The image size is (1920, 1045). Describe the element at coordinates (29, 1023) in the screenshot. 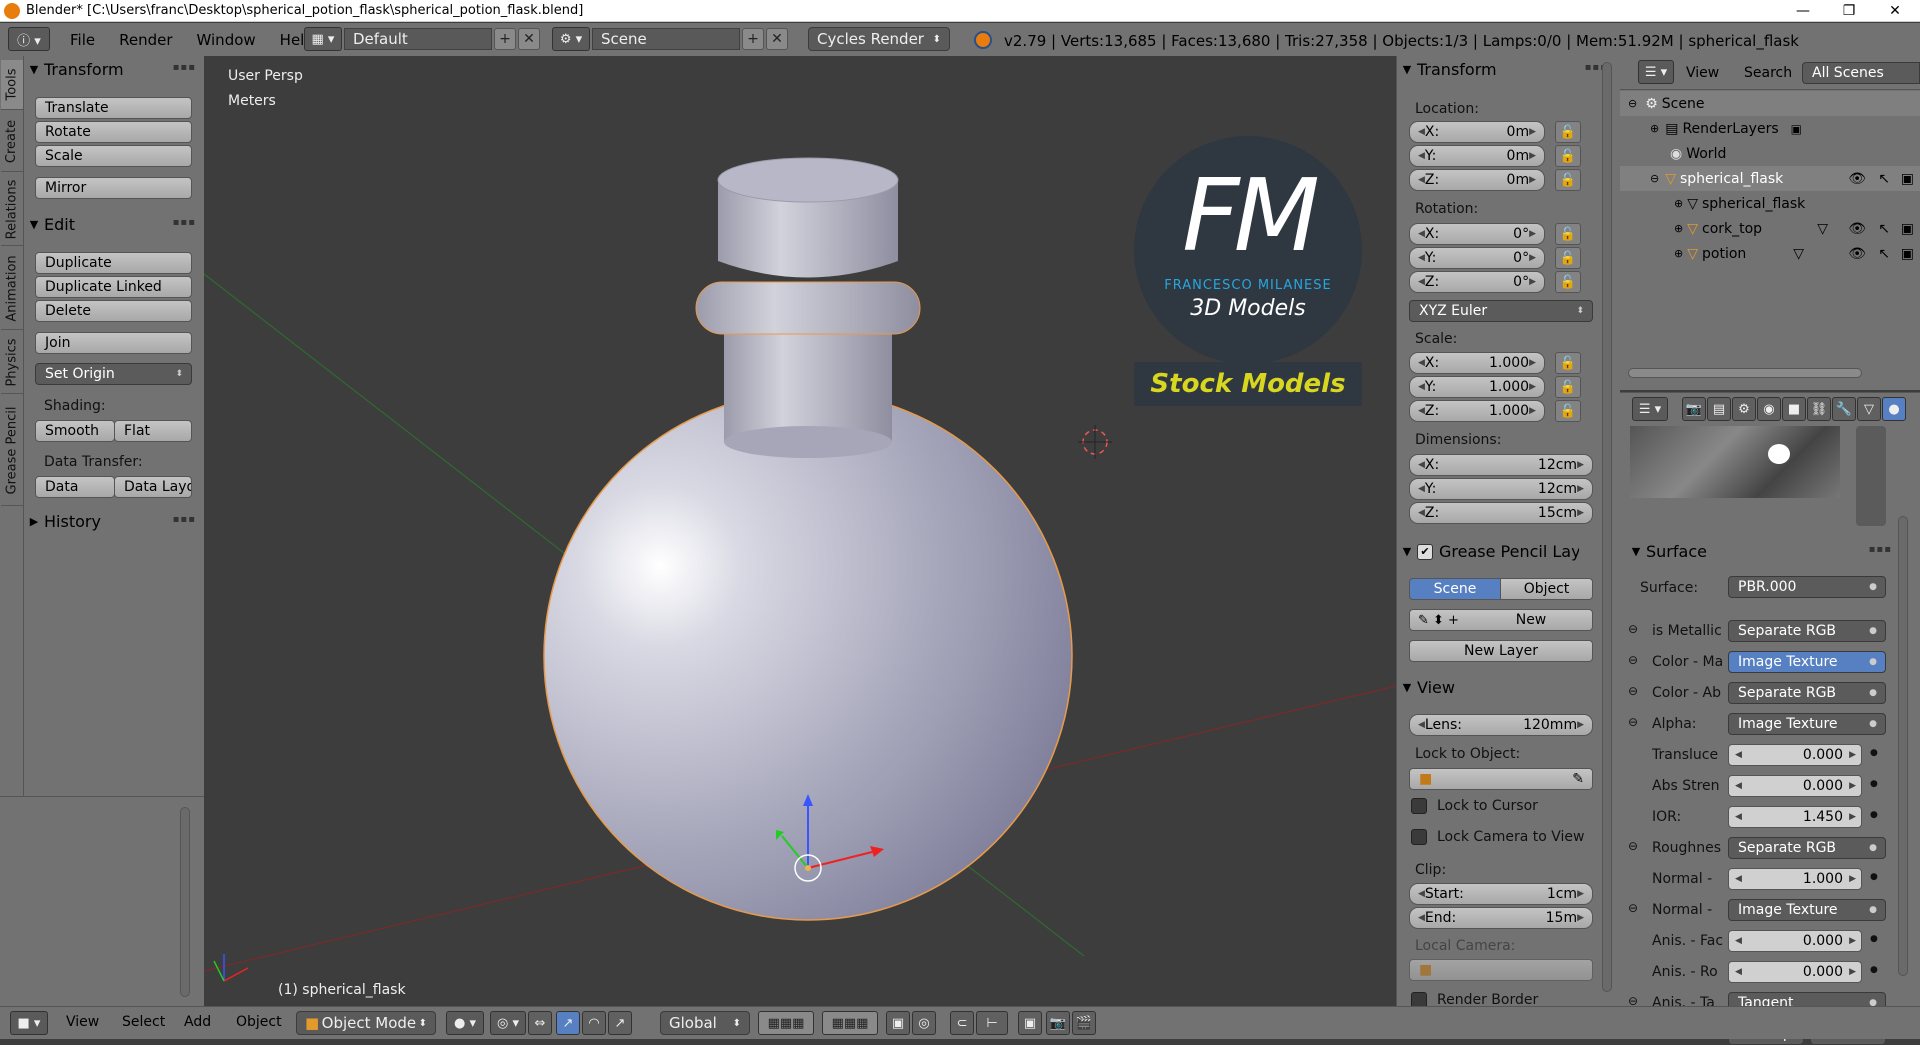

I see `editor-type-3dview-icon: ■ ▾` at that location.